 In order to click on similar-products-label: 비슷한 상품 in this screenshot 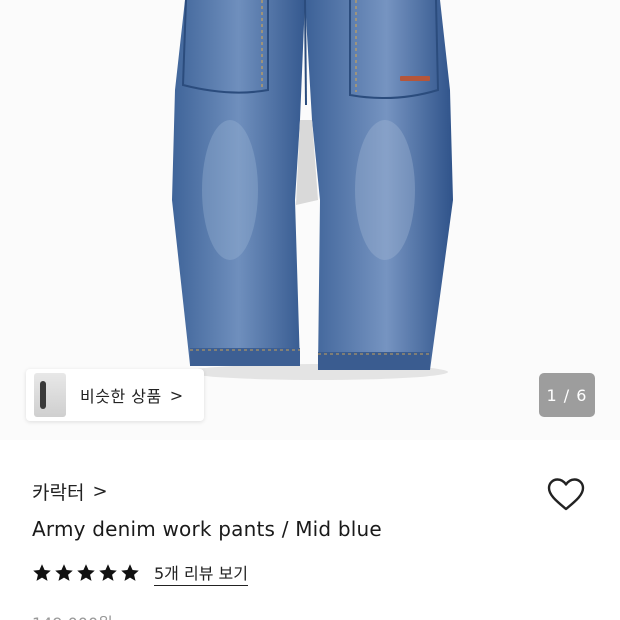, I will do `click(121, 396)`.